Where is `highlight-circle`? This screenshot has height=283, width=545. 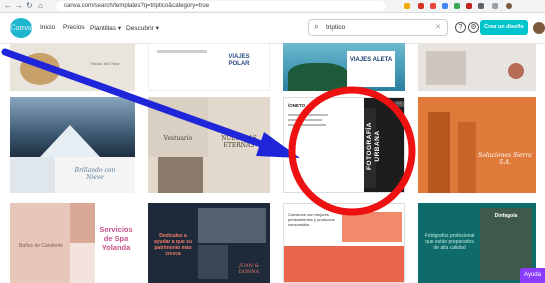 highlight-circle is located at coordinates (352, 151).